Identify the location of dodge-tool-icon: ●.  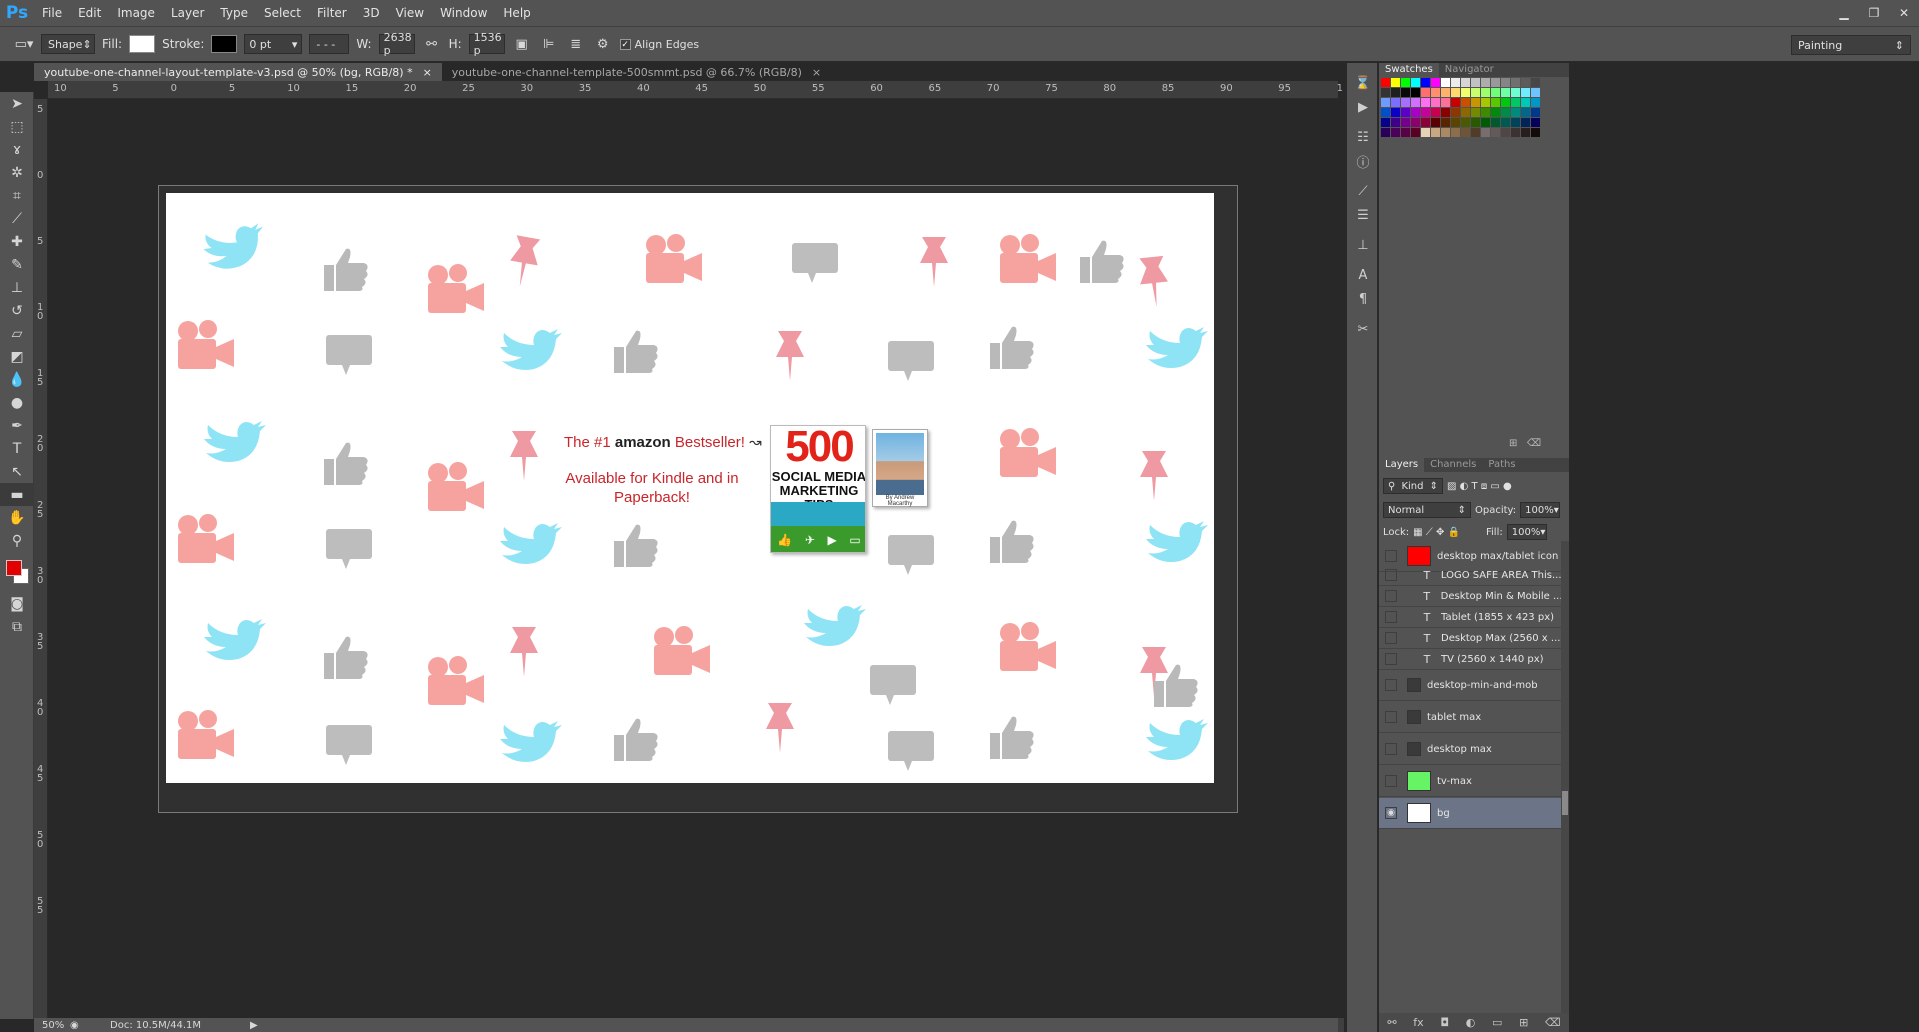
(17, 402).